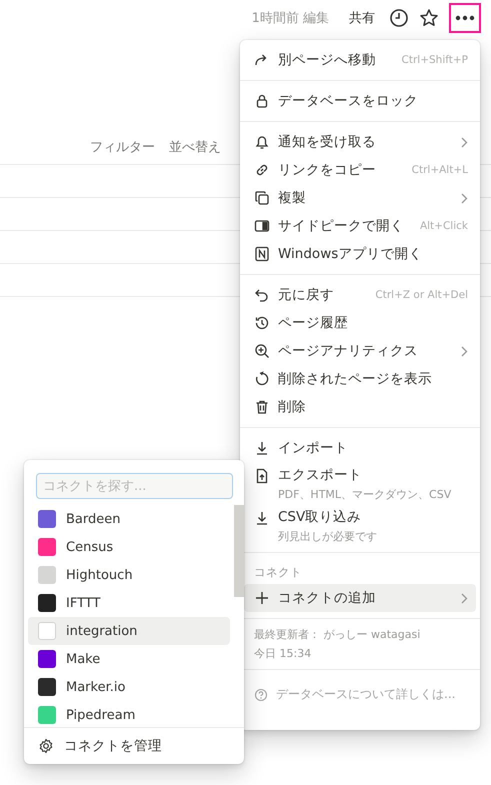 This screenshot has height=785, width=491. Describe the element at coordinates (46, 746) in the screenshot. I see `settings-icon` at that location.